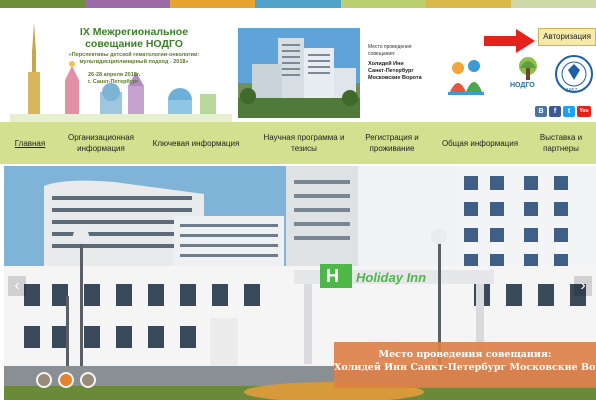 The width and height of the screenshot is (596, 400). I want to click on nav-item-general-info: Общая информация, so click(480, 143).